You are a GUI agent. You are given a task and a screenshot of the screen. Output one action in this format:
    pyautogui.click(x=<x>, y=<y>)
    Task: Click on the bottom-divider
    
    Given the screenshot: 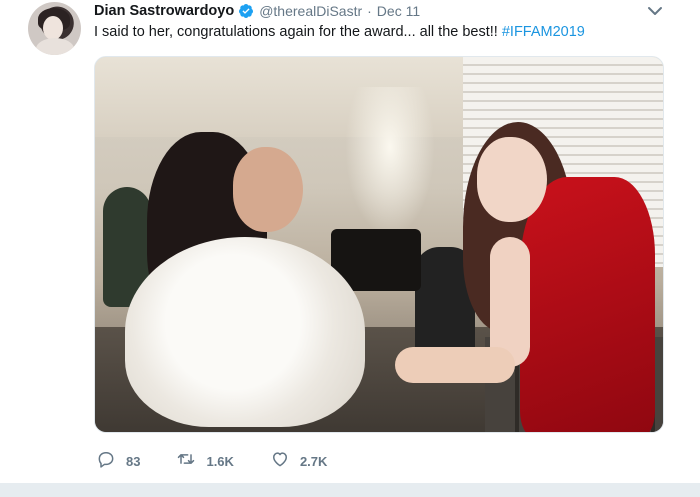 What is the action you would take?
    pyautogui.click(x=350, y=490)
    